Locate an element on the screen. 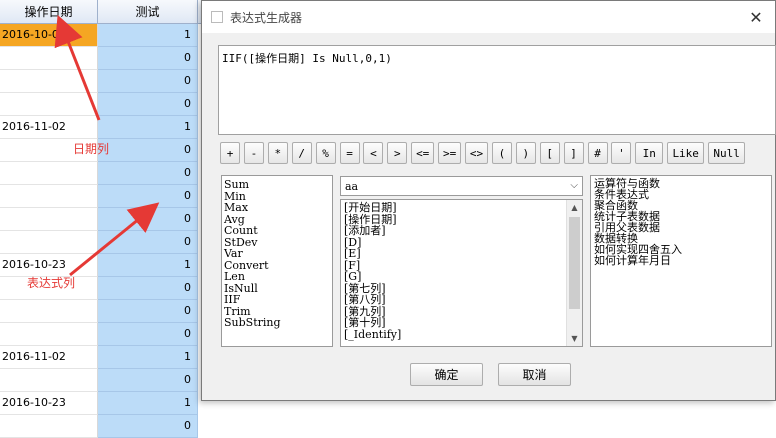 The image size is (776, 438). table-row: 0 is located at coordinates (388, 426).